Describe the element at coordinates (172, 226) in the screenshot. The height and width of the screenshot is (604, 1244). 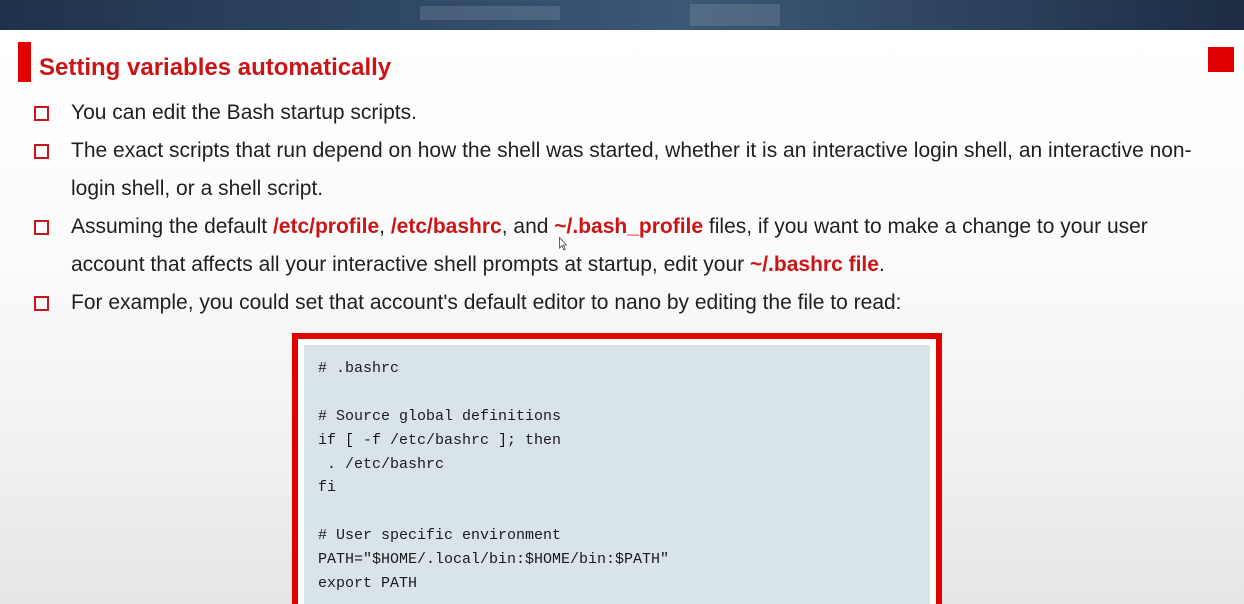
I see `bullet-text-segment: Assuming the default` at that location.